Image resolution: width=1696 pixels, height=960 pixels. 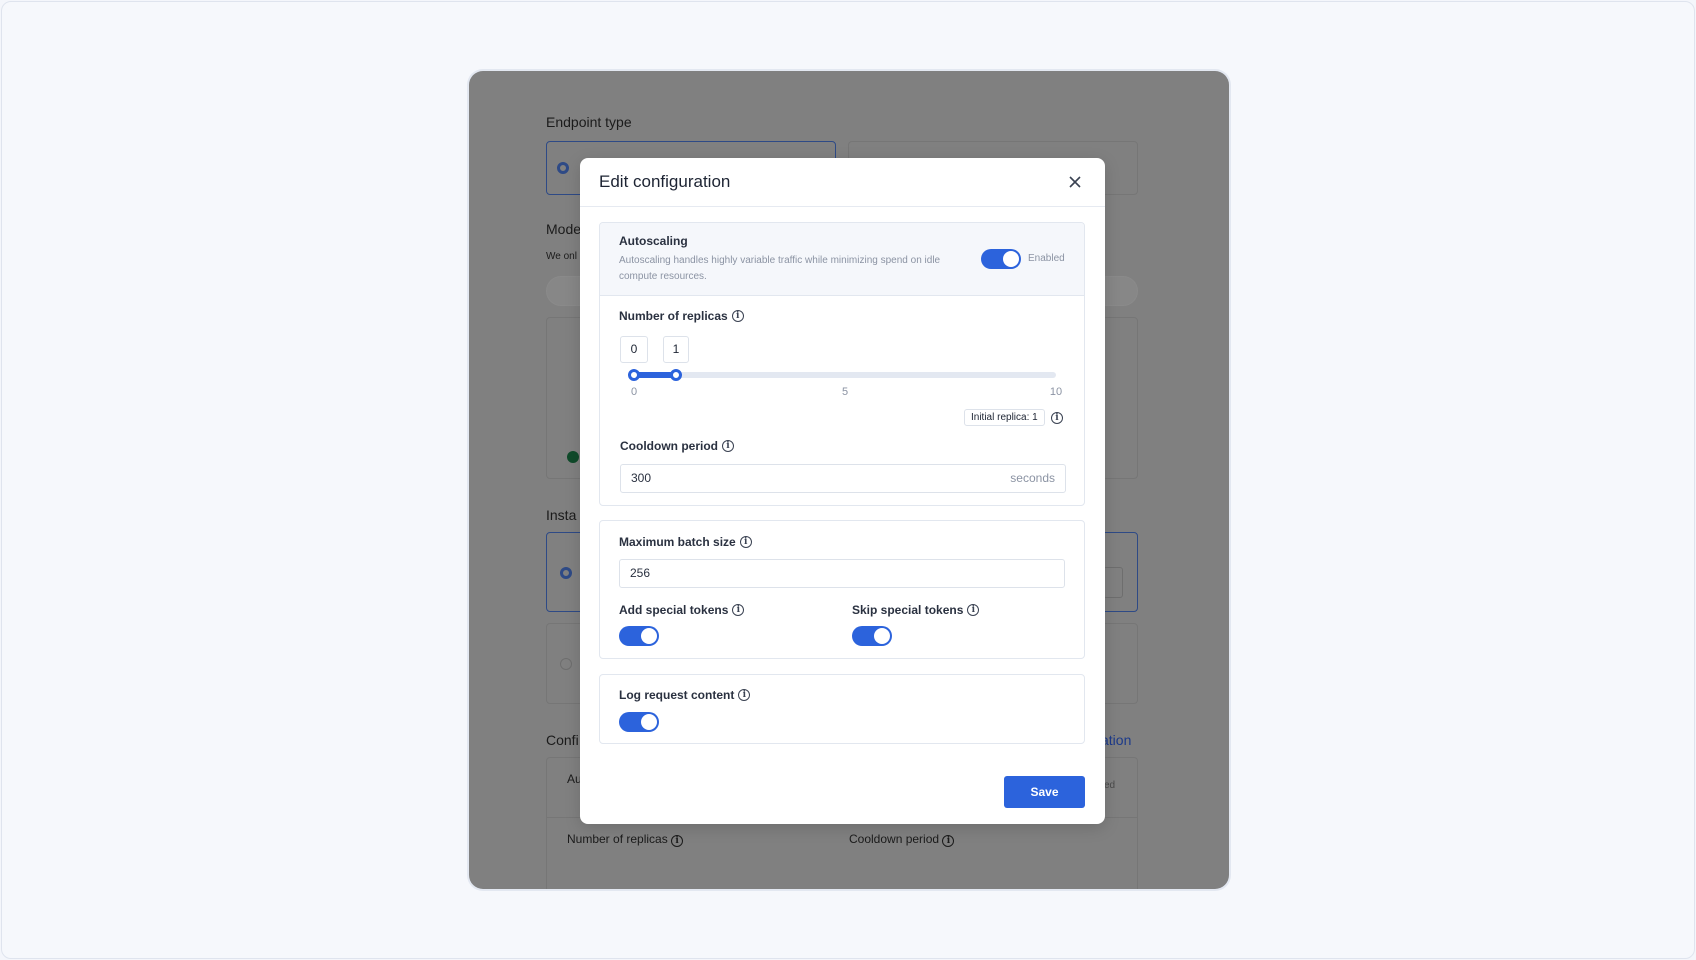 What do you see at coordinates (564, 229) in the screenshot?
I see `mode-heading: Mode` at bounding box center [564, 229].